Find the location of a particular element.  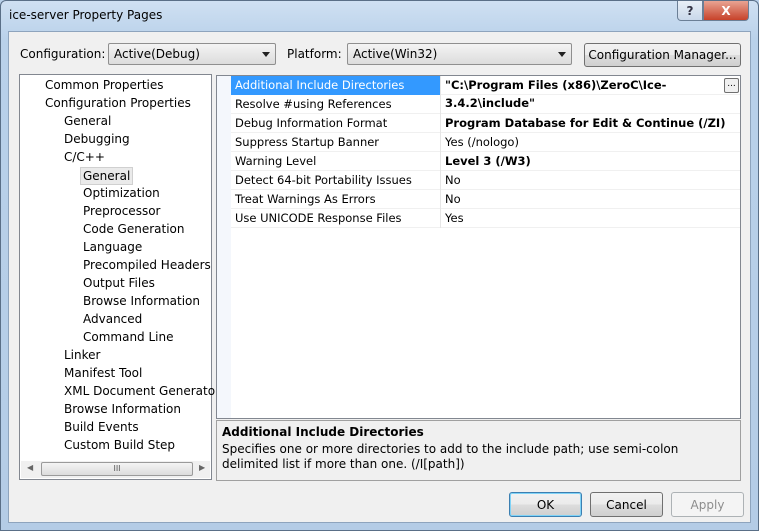

tree-item: Manifest Tool is located at coordinates (103, 374).